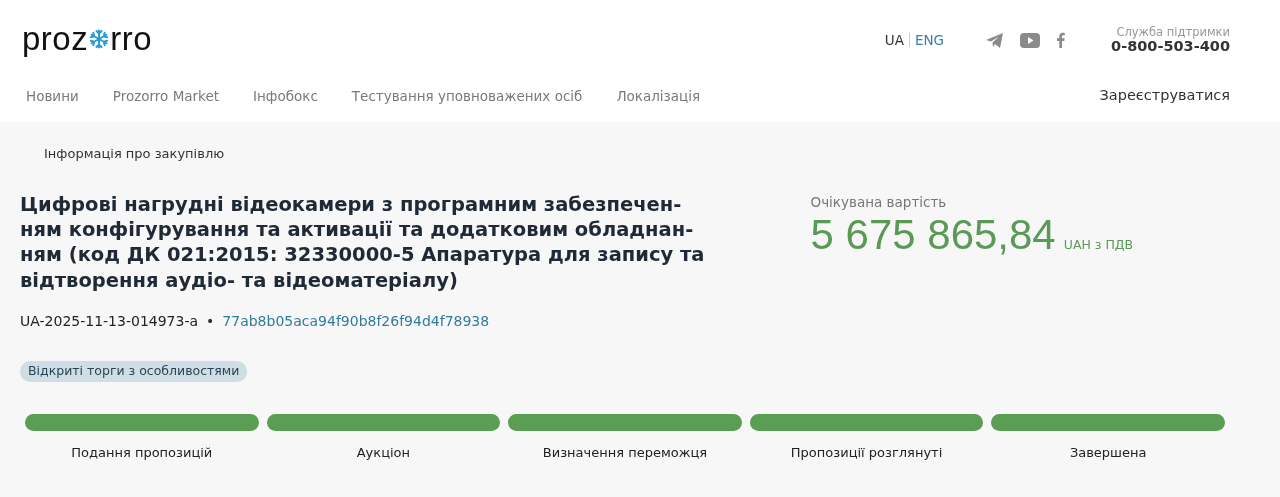 This screenshot has width=1280, height=497. I want to click on nav-link: Тестування уповноважених осіб, so click(467, 95).